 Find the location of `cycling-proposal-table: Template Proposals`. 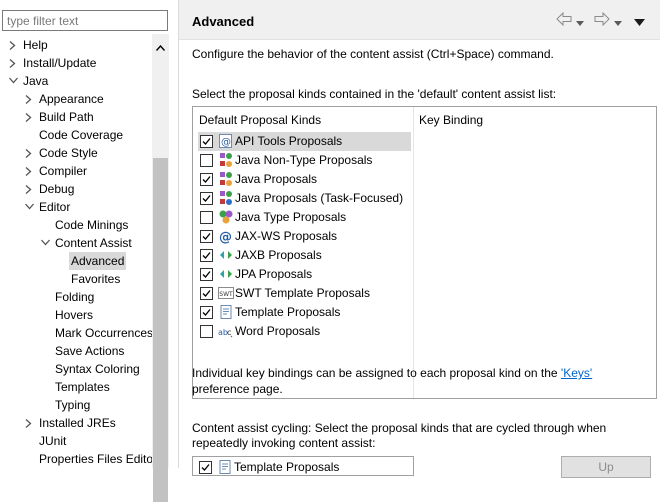

cycling-proposal-table: Template Proposals is located at coordinates (303, 466).